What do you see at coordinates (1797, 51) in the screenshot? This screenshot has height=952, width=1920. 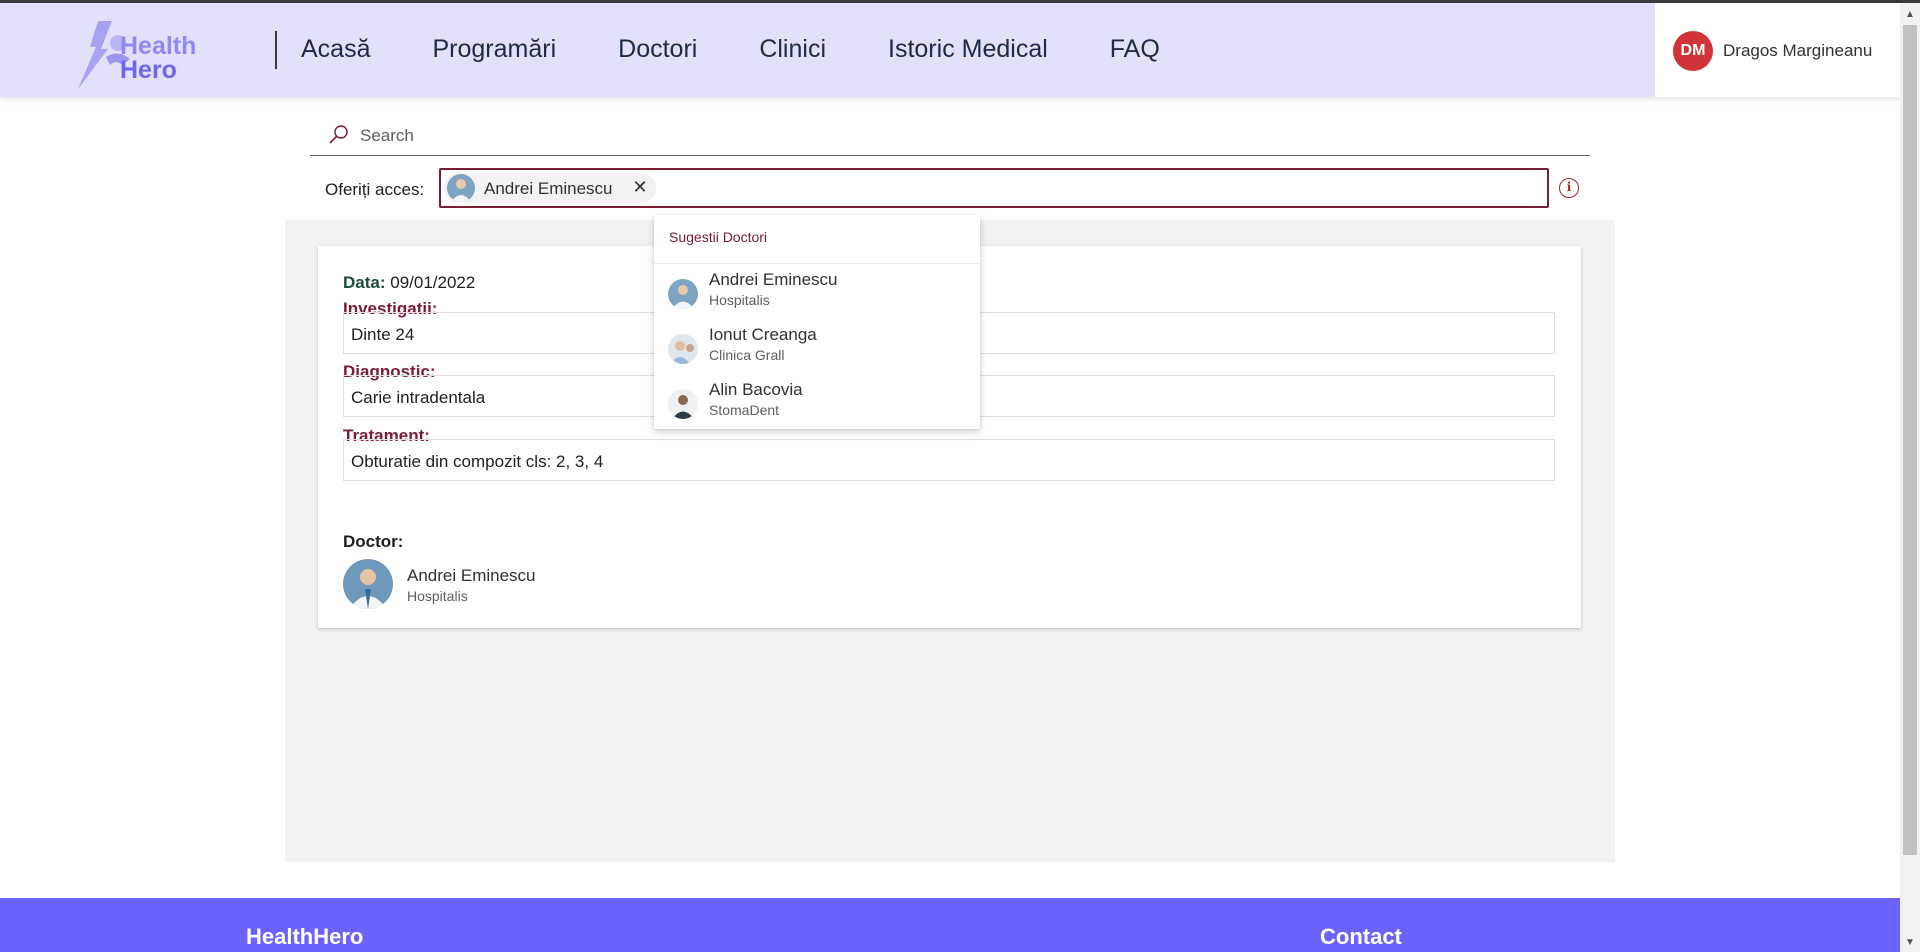 I see `user-name: Dragos Margineanu` at bounding box center [1797, 51].